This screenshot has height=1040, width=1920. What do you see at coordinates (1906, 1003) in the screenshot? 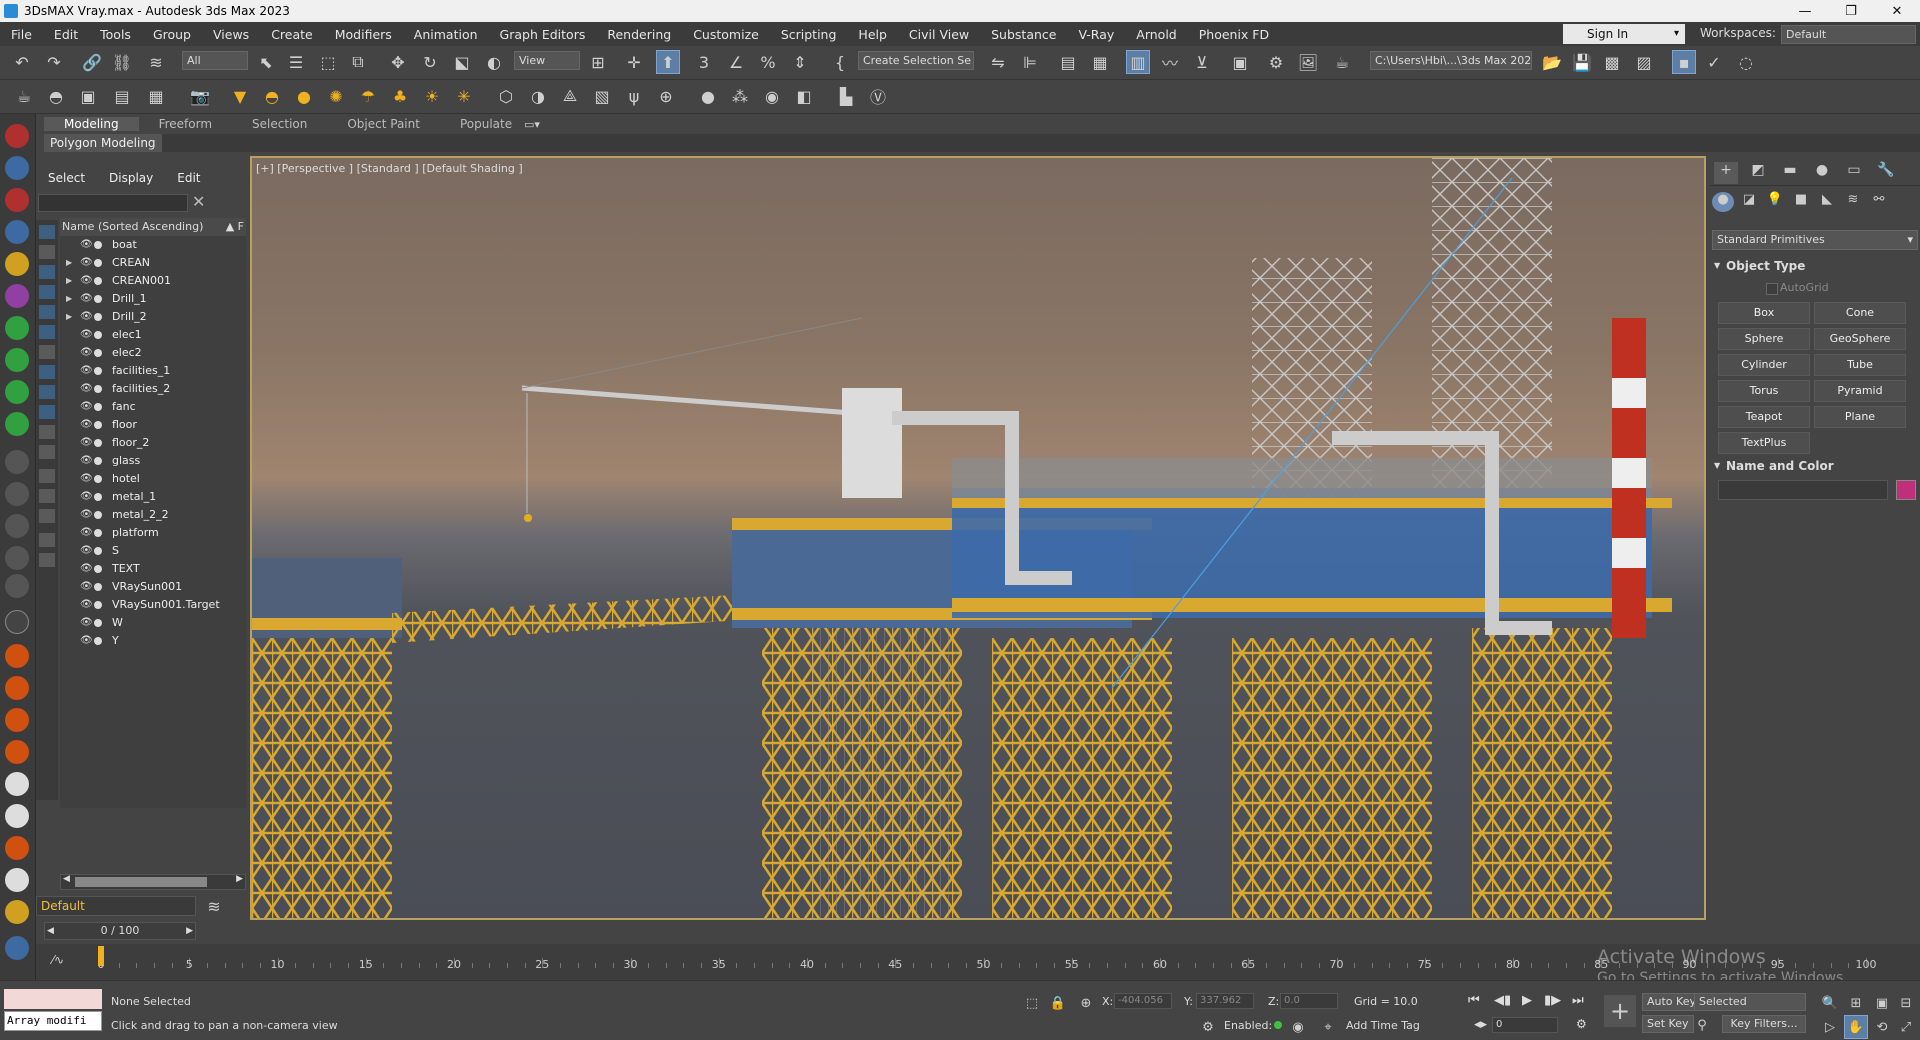
I see `zoom-extents-all-icon: ⊟` at bounding box center [1906, 1003].